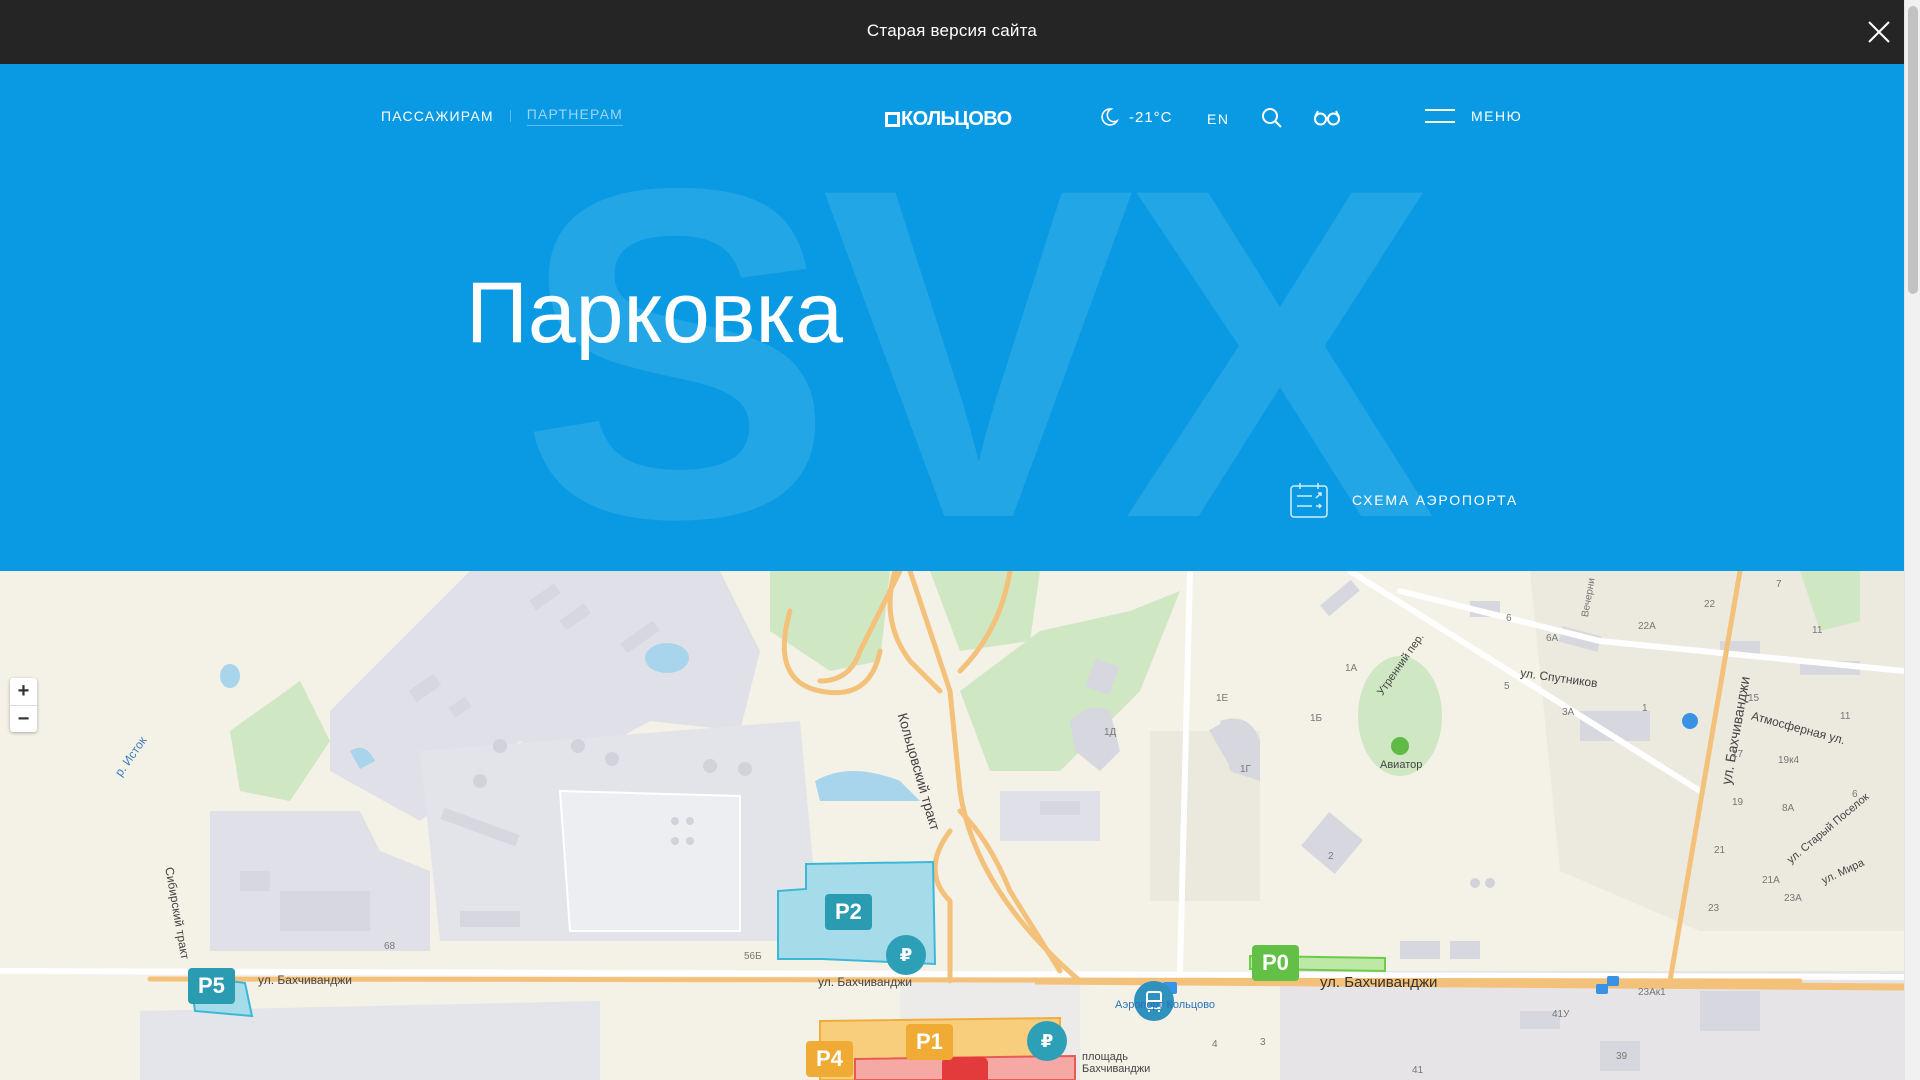  I want to click on house-number: 1Г, so click(1245, 769).